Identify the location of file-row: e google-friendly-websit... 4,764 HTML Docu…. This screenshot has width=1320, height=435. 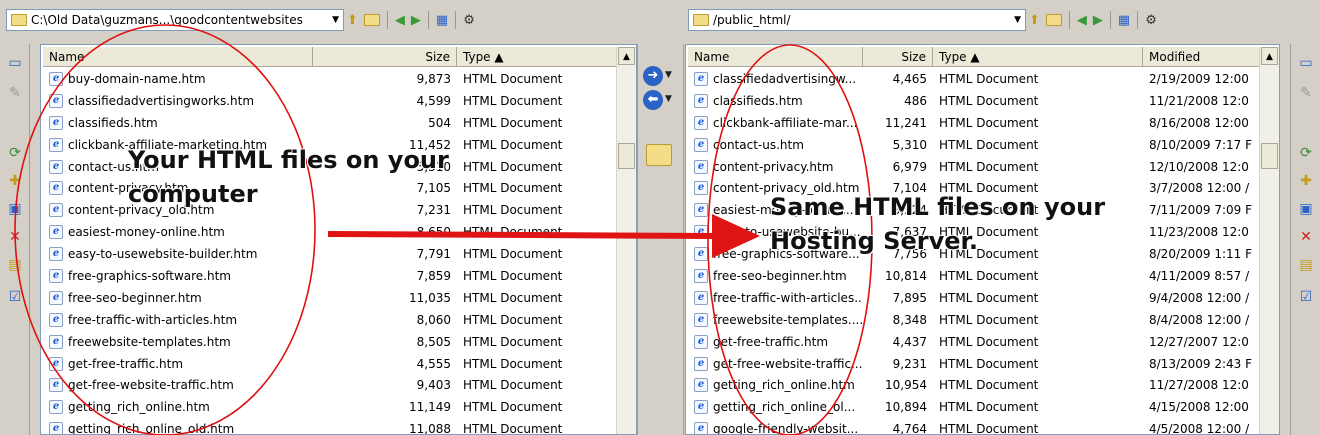
(975, 426).